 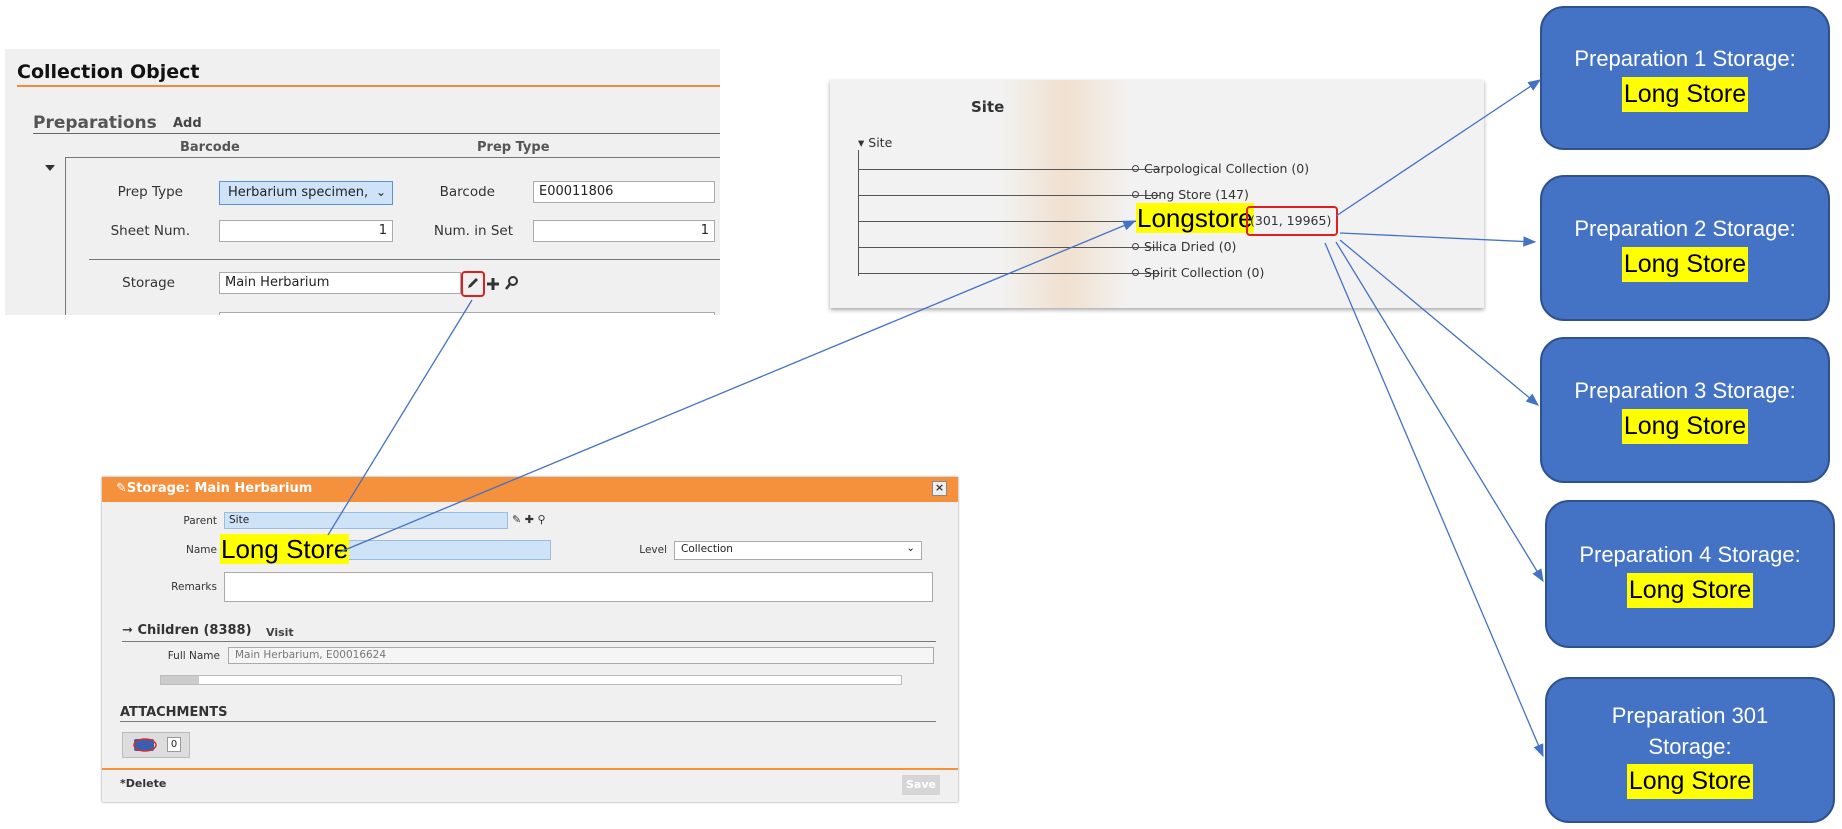 What do you see at coordinates (513, 147) in the screenshot?
I see `prep-type-column-header: Prep Type` at bounding box center [513, 147].